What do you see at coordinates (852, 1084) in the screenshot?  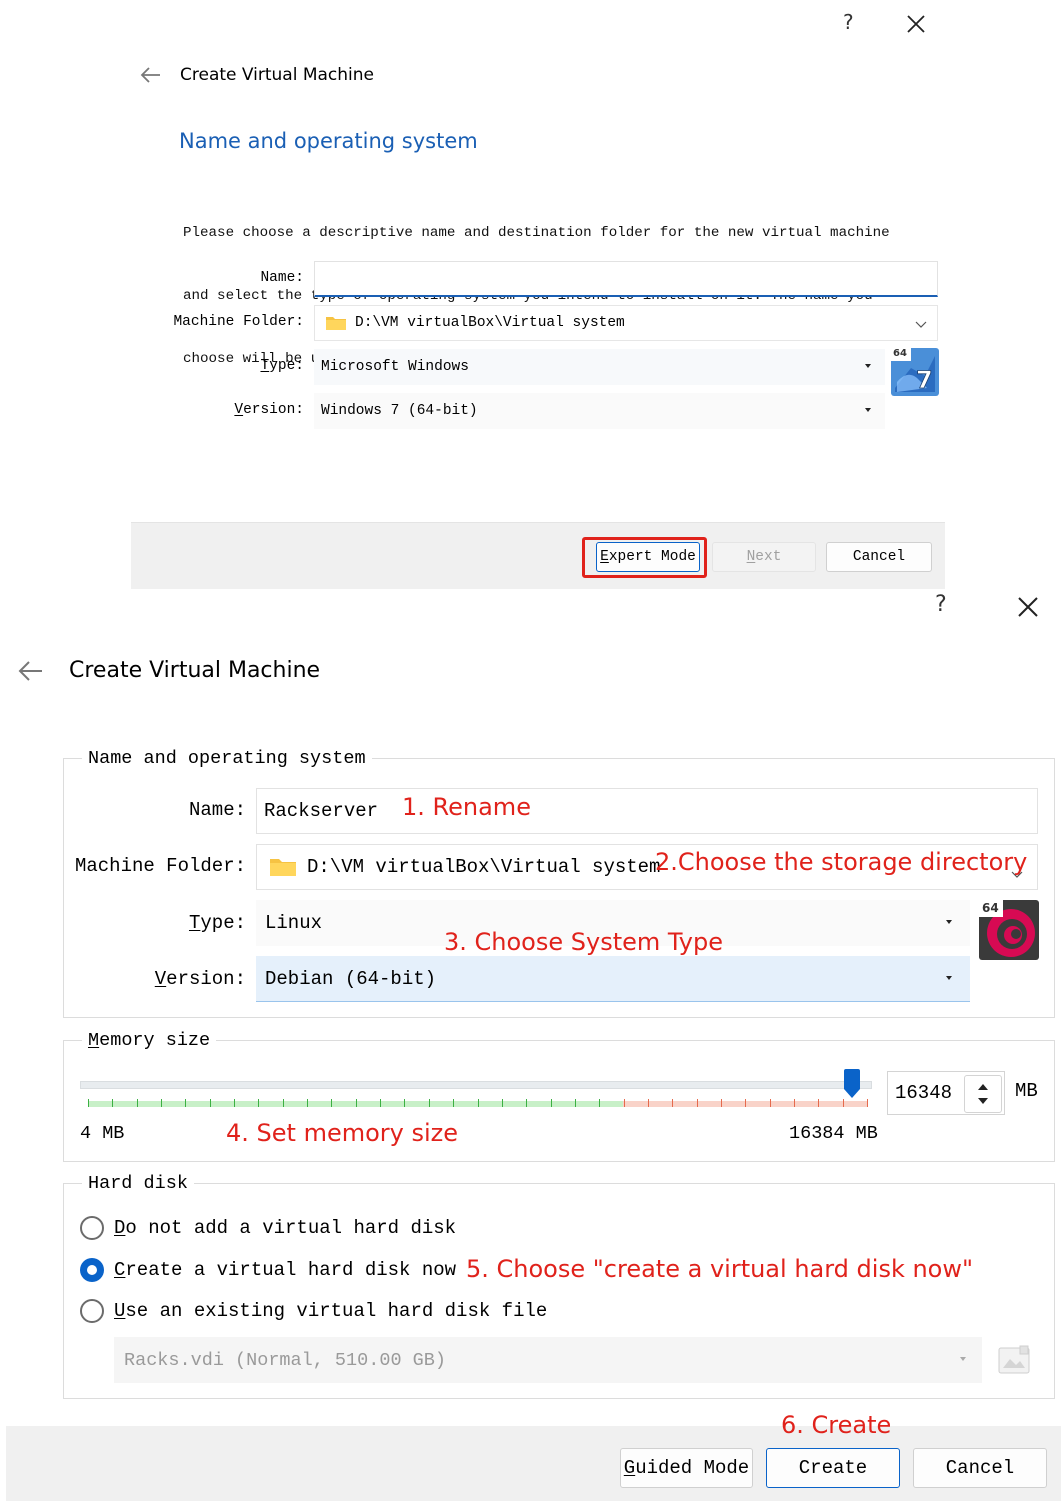 I see `slider-handle` at bounding box center [852, 1084].